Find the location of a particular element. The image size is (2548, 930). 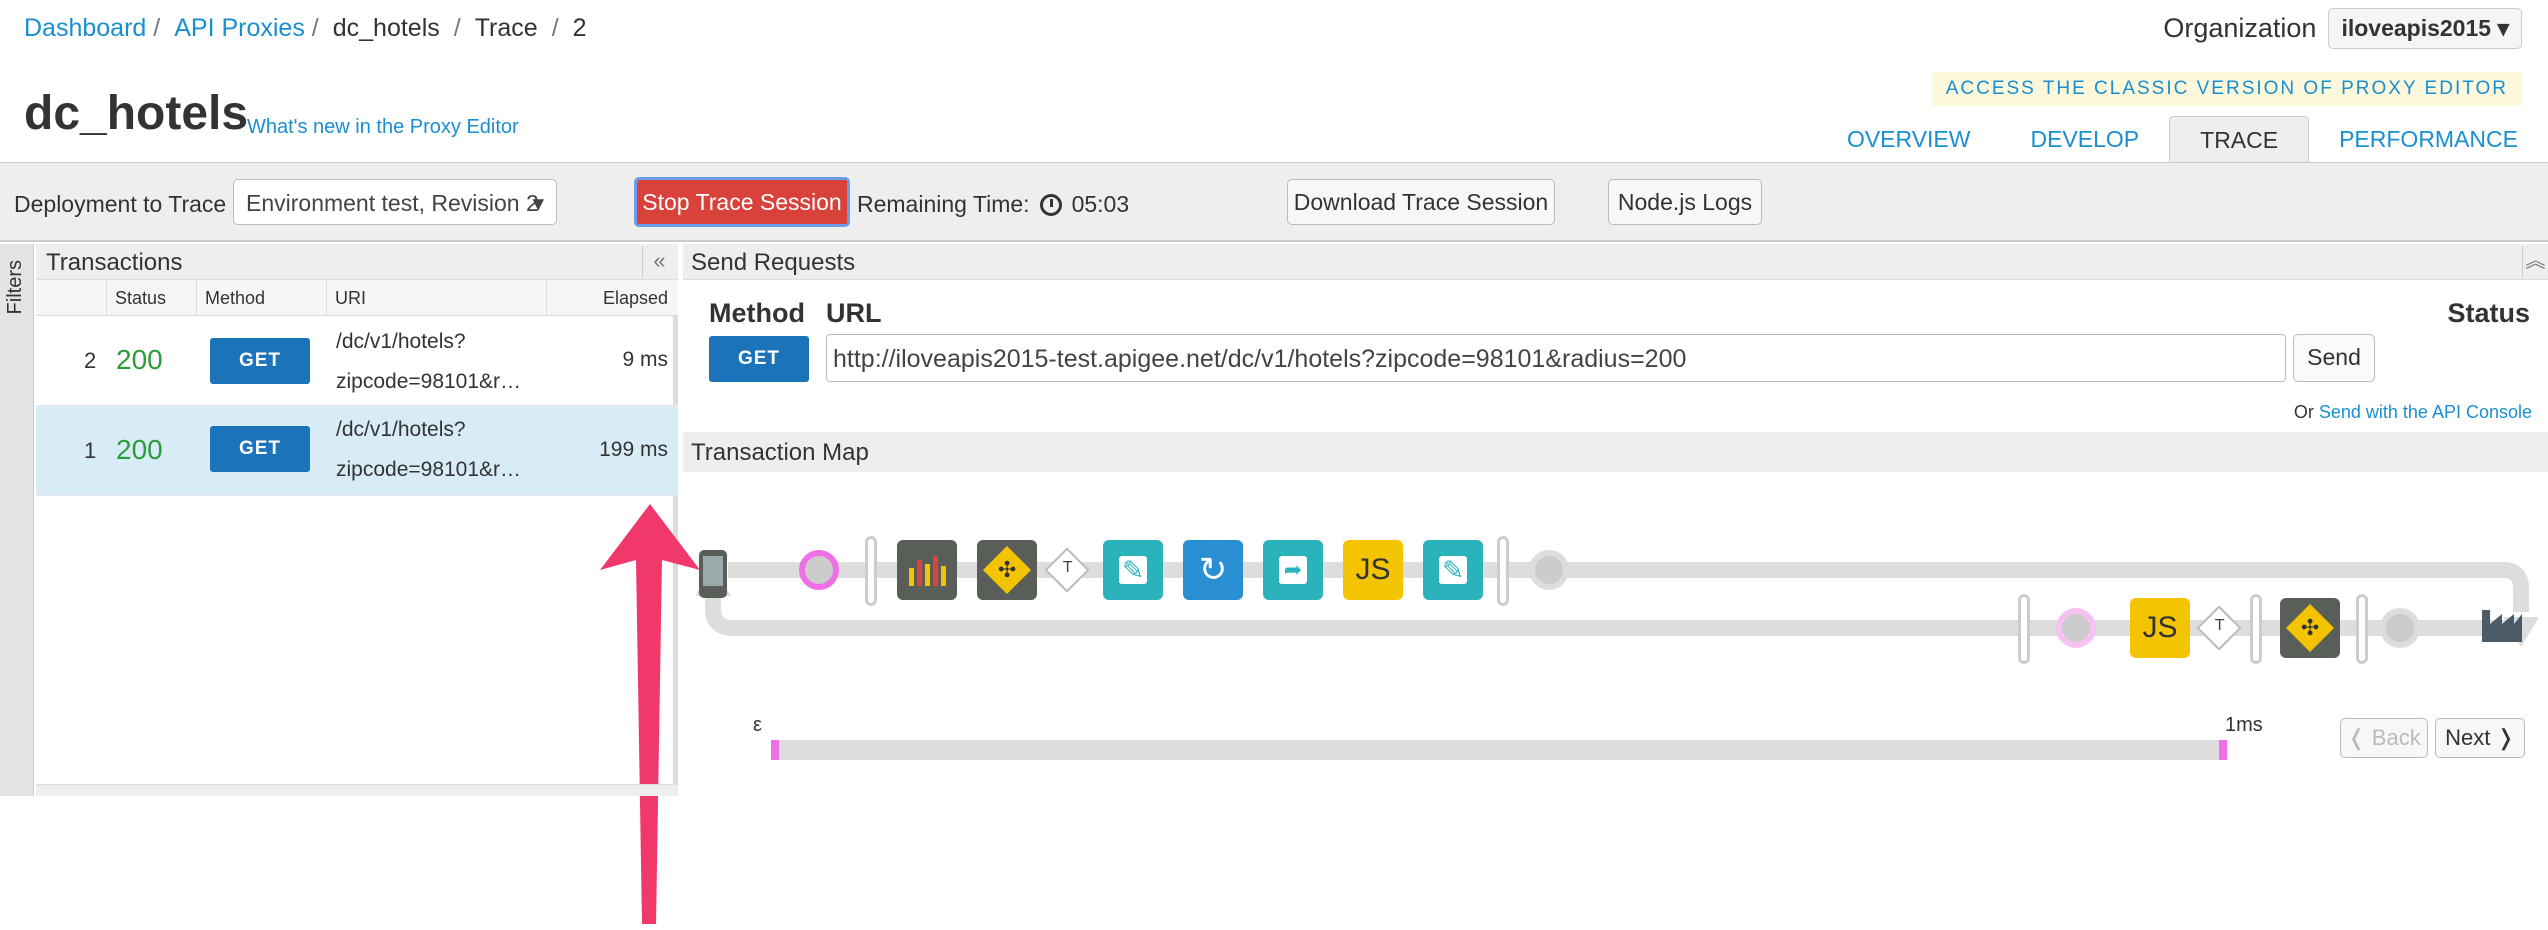

send-requests-title: Send Requests is located at coordinates (773, 262).